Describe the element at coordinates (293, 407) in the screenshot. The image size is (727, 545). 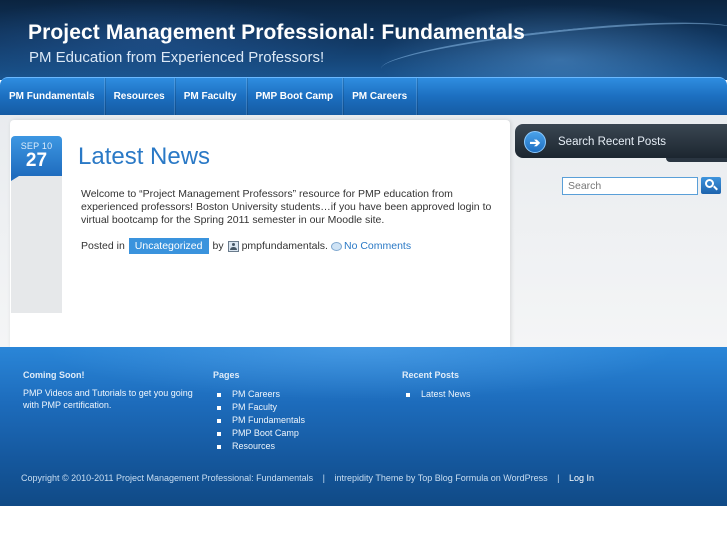
I see `footer-page-link: PM Faculty` at that location.